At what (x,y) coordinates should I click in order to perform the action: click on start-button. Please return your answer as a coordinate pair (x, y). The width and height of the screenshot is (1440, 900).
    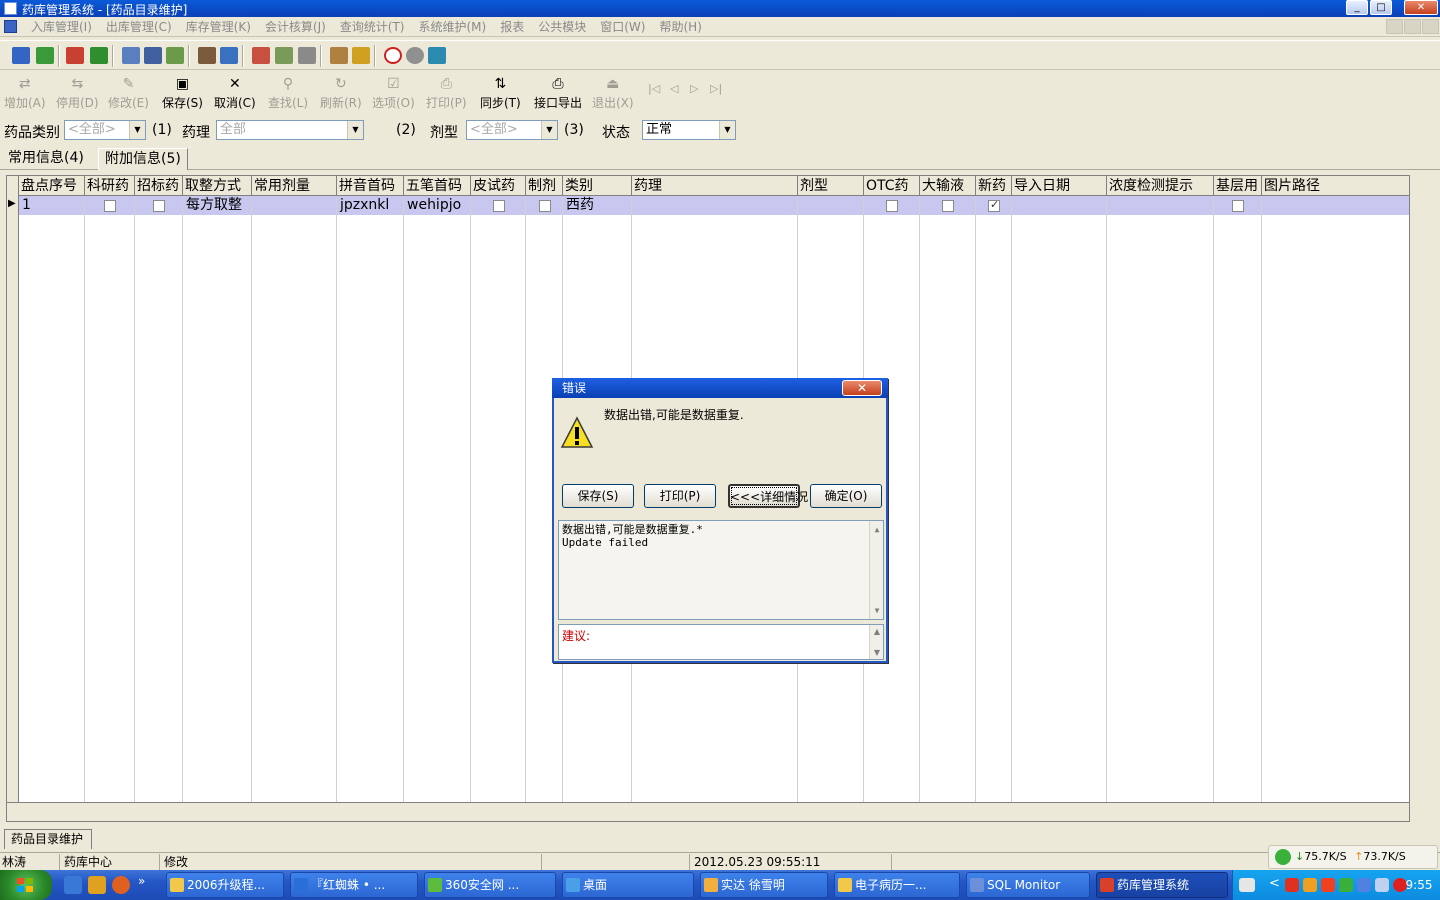
    Looking at the image, I should click on (26, 885).